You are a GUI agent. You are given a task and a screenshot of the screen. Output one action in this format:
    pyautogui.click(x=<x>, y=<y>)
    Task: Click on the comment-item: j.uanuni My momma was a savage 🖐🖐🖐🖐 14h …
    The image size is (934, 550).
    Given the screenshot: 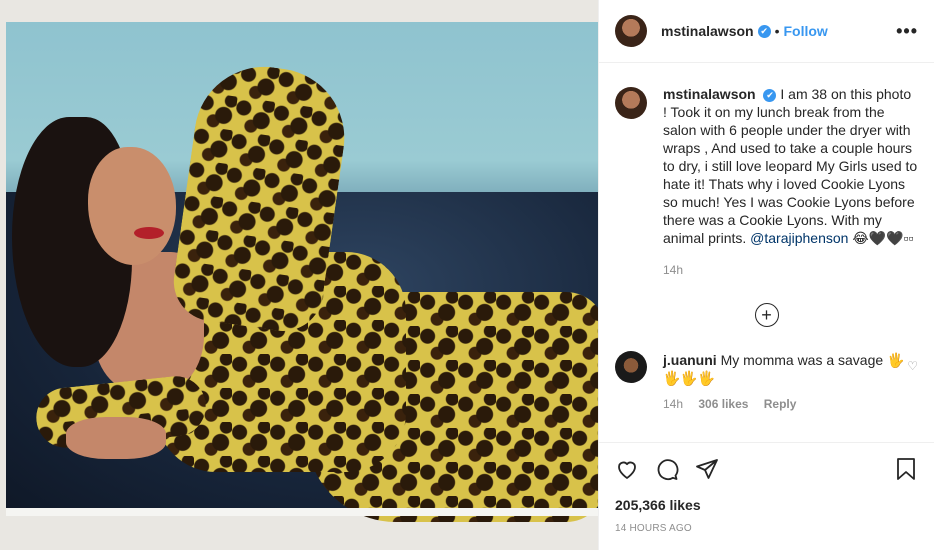 What is the action you would take?
    pyautogui.click(x=766, y=382)
    